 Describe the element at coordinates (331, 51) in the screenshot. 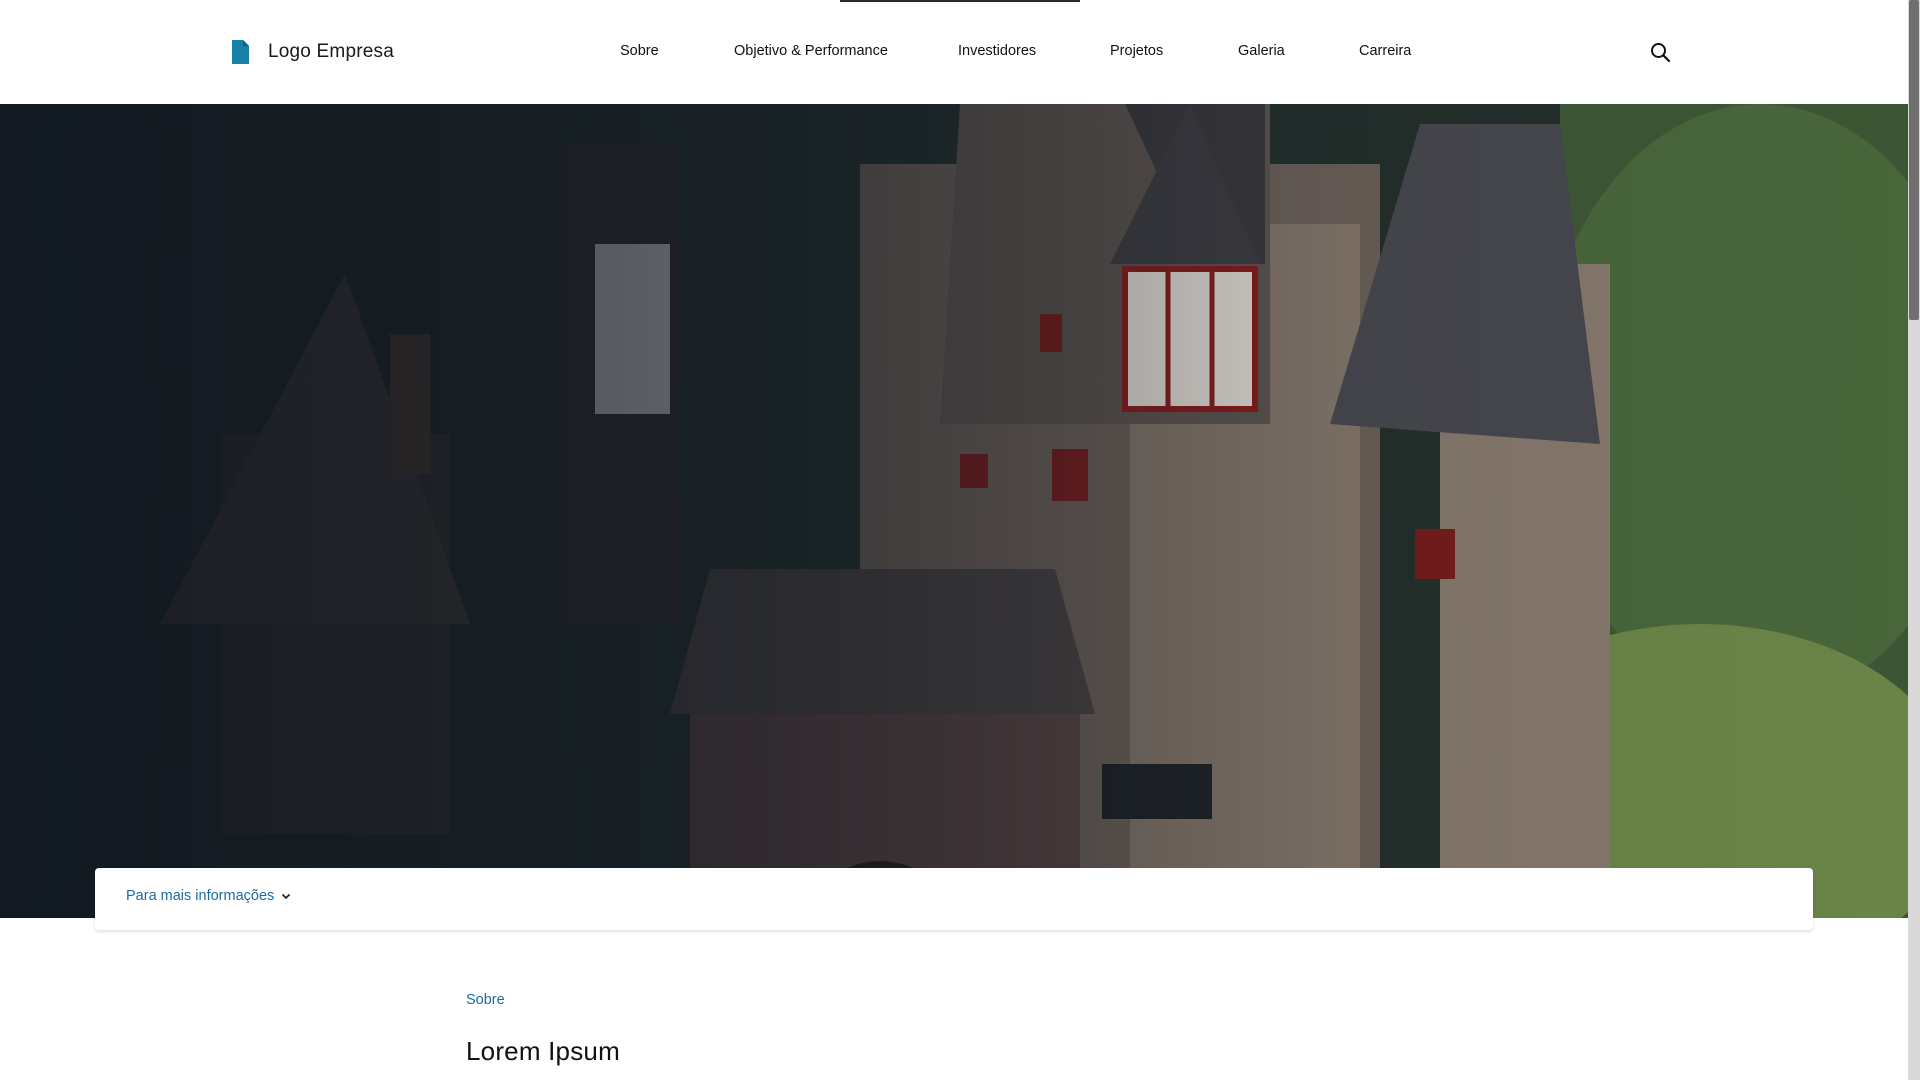

I see `logo-text: Logo Empresa` at that location.